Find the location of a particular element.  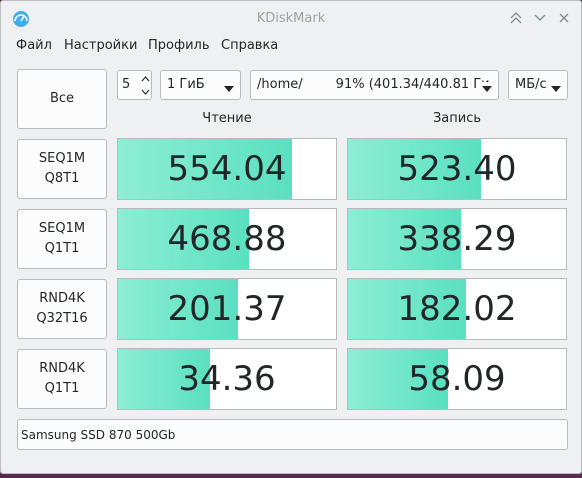

write-value: 338.29 is located at coordinates (457, 239).